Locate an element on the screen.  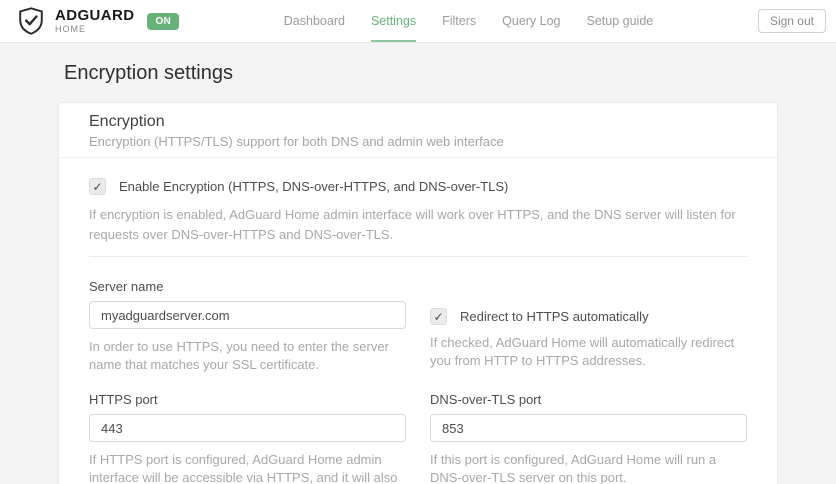
brand-sub: HOME is located at coordinates (70, 29).